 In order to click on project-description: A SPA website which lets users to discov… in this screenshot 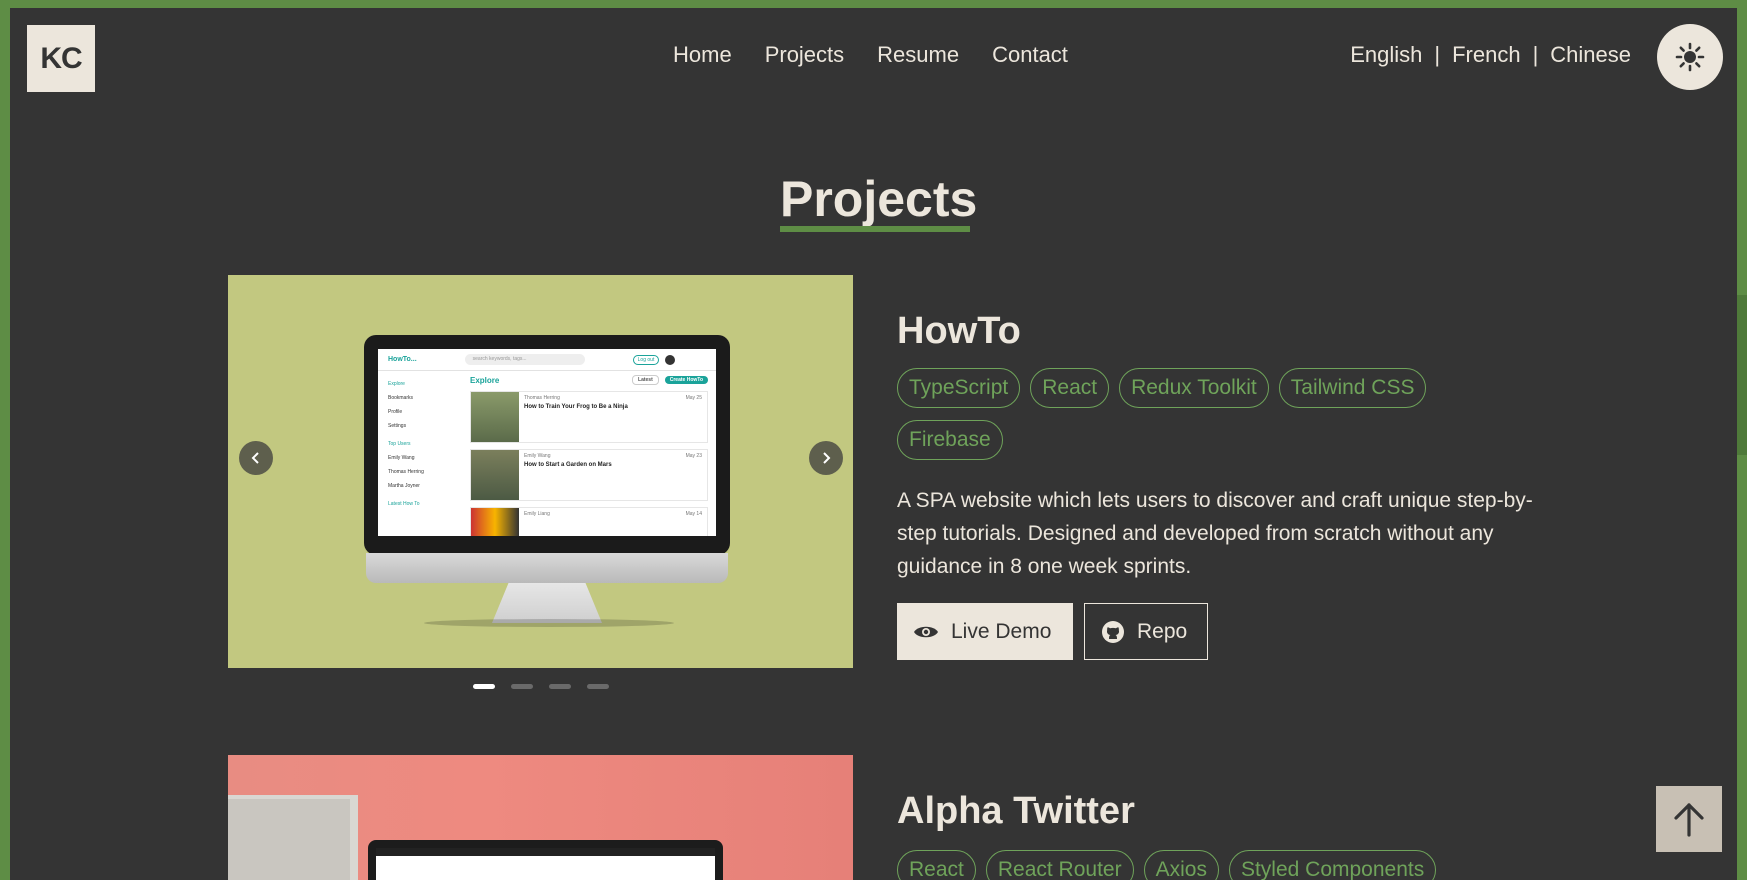, I will do `click(1215, 533)`.